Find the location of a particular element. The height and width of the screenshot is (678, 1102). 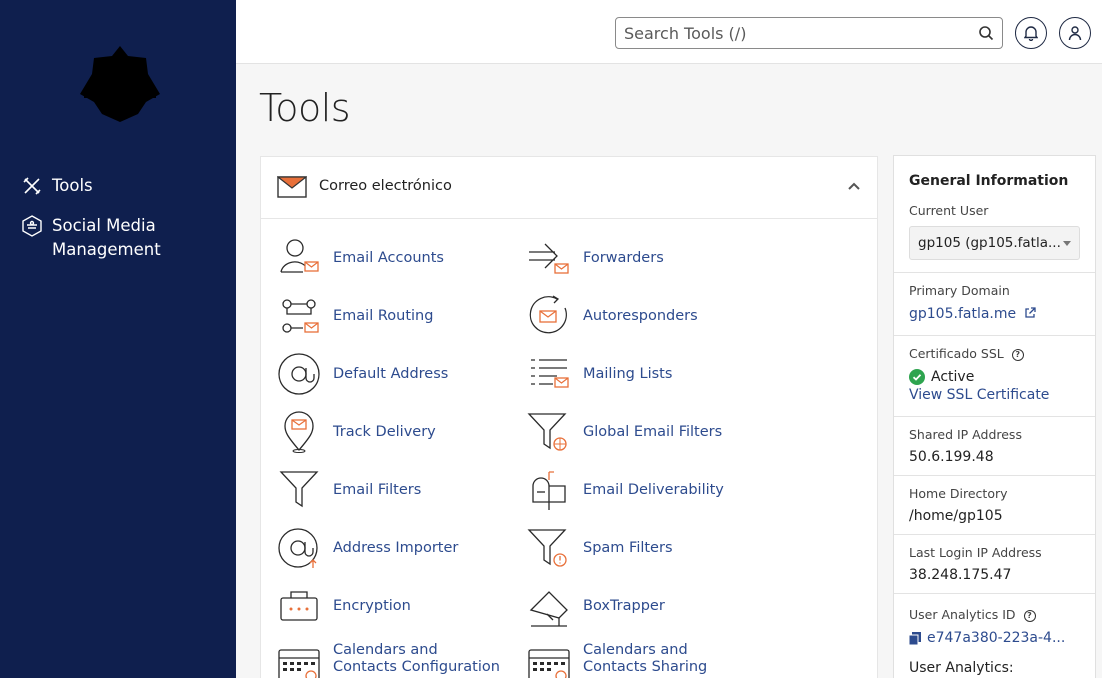

ssl-label: Certificado SSL is located at coordinates (956, 353).